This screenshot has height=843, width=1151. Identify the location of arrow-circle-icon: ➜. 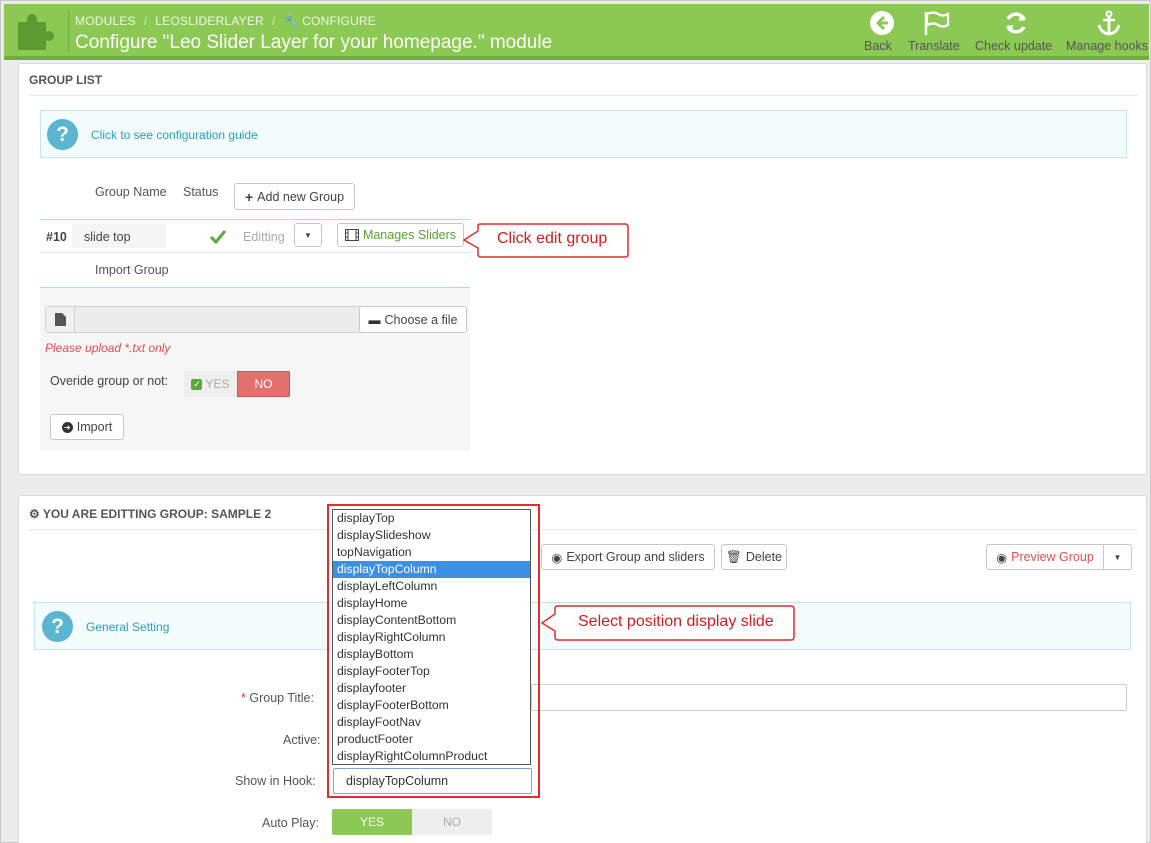
(67, 427).